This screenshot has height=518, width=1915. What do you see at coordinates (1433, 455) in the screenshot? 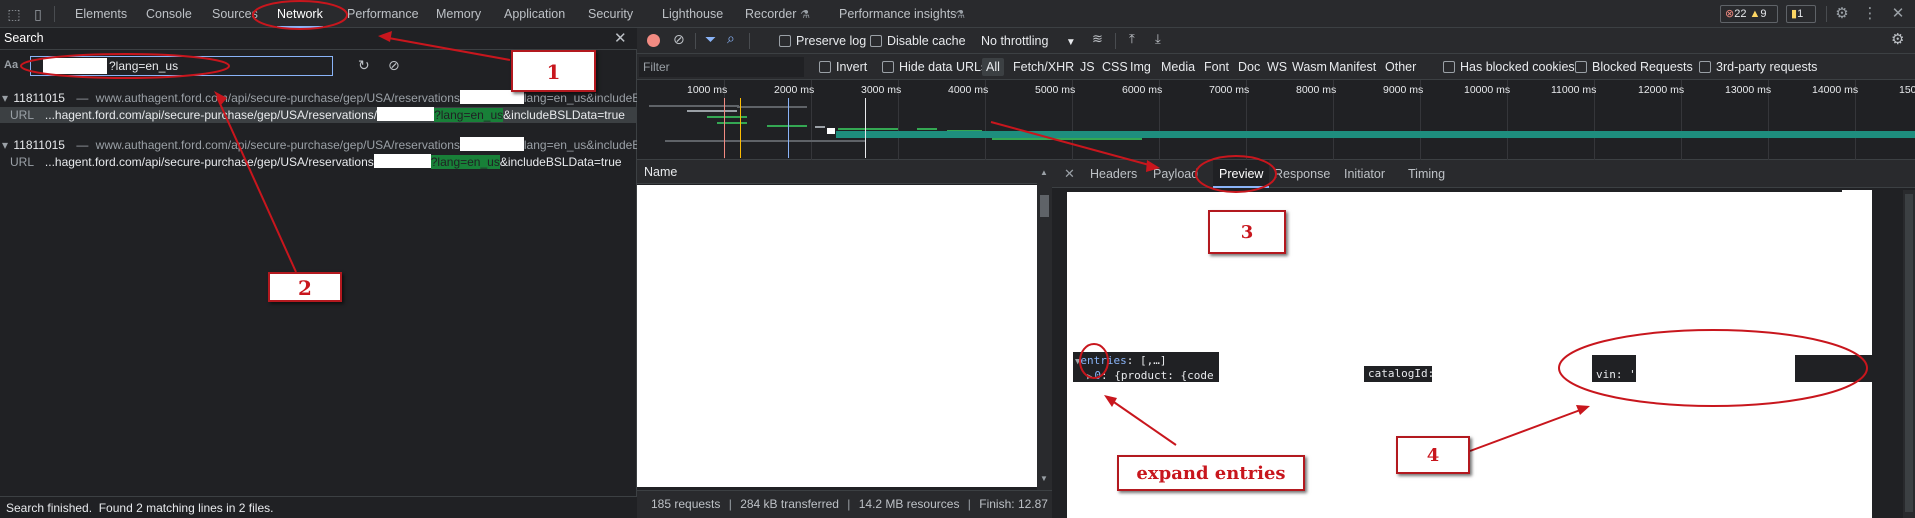
I see `annotation-step-4: 4` at bounding box center [1433, 455].